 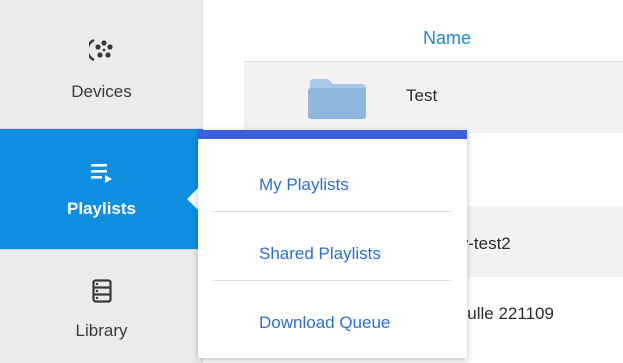 I want to click on menu-item-my-playlists: My Playlists, so click(x=304, y=185).